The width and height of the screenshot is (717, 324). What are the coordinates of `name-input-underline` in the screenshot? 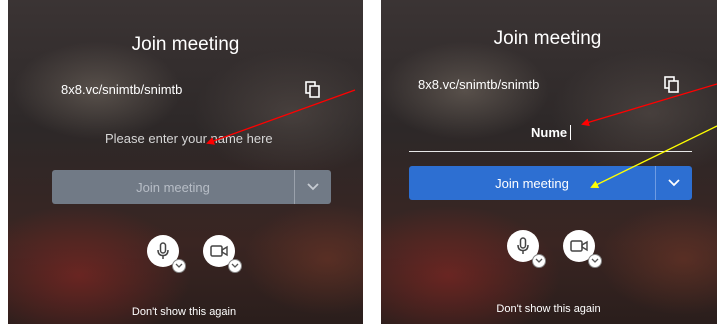 It's located at (550, 151).